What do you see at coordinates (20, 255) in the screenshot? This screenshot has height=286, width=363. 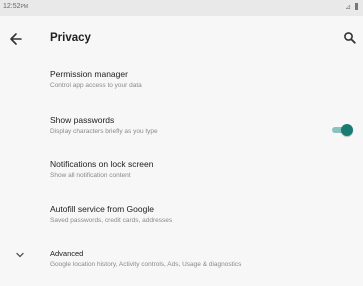 I see `chevron-down-icon` at bounding box center [20, 255].